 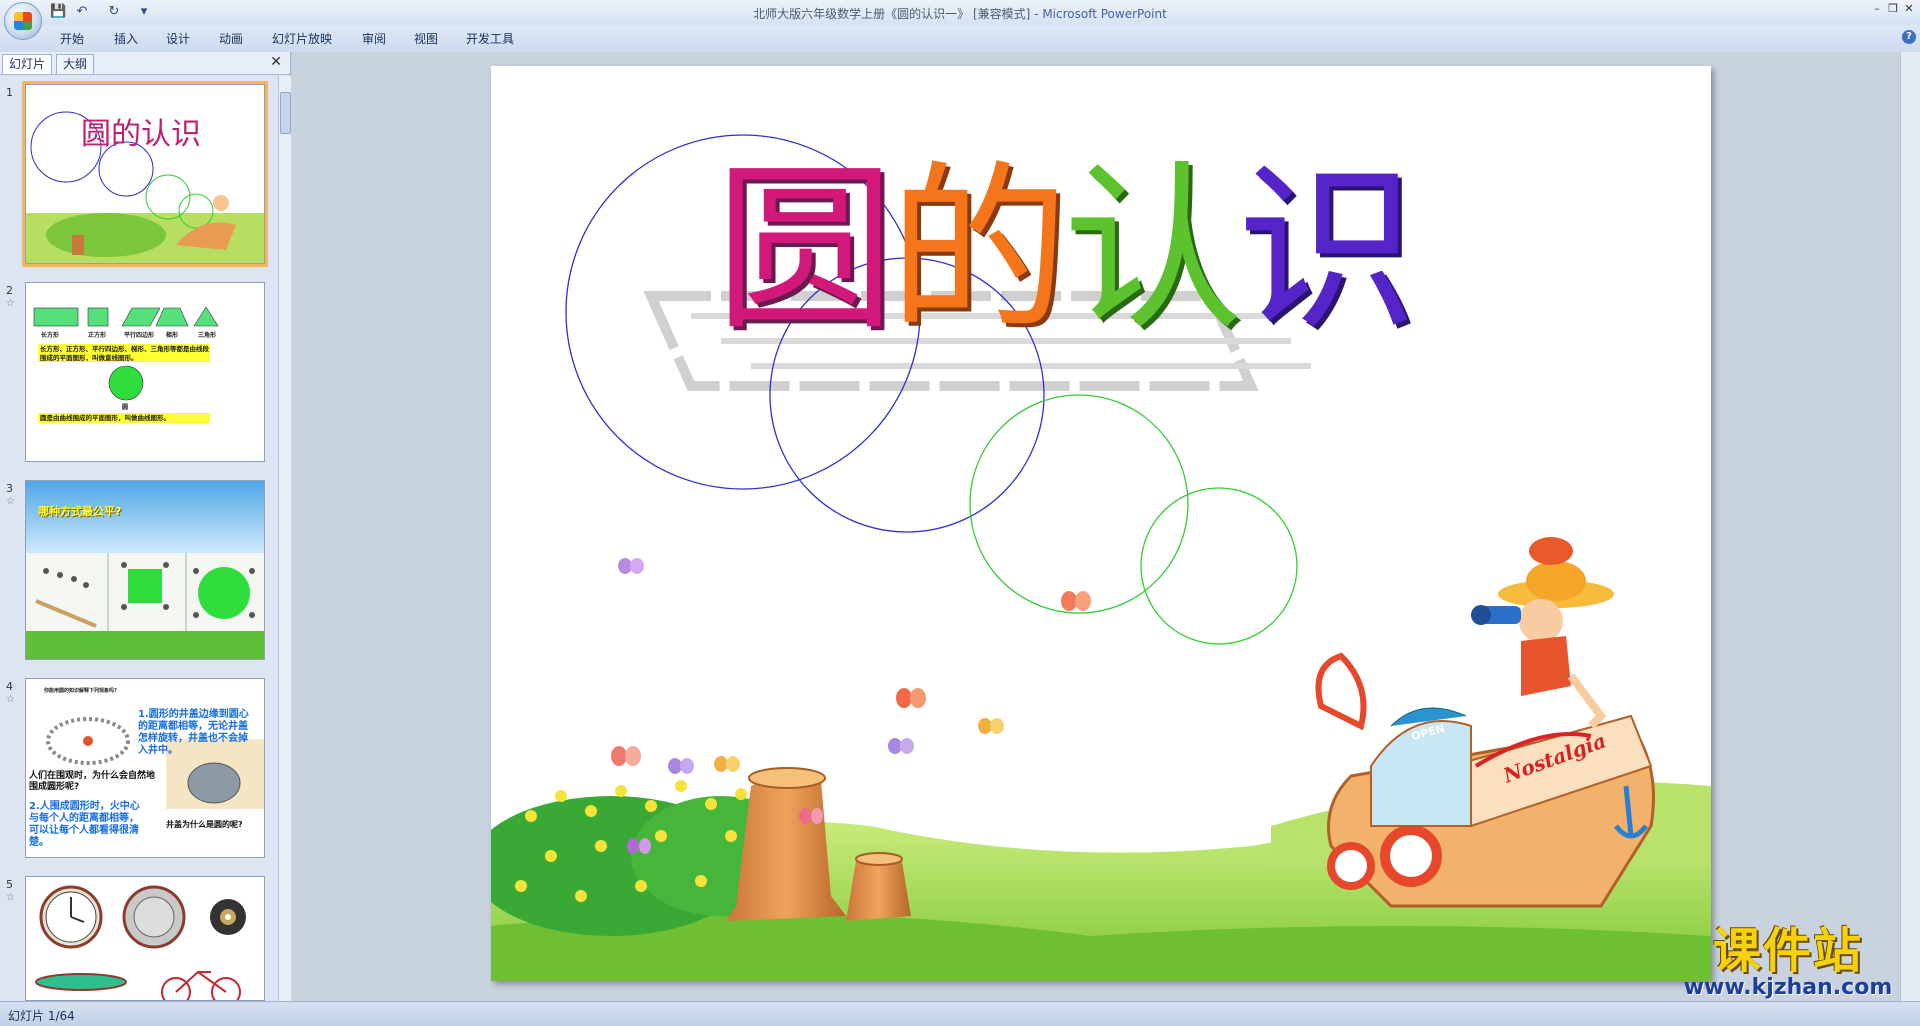 I want to click on title-char-1: 圆, so click(x=805, y=250).